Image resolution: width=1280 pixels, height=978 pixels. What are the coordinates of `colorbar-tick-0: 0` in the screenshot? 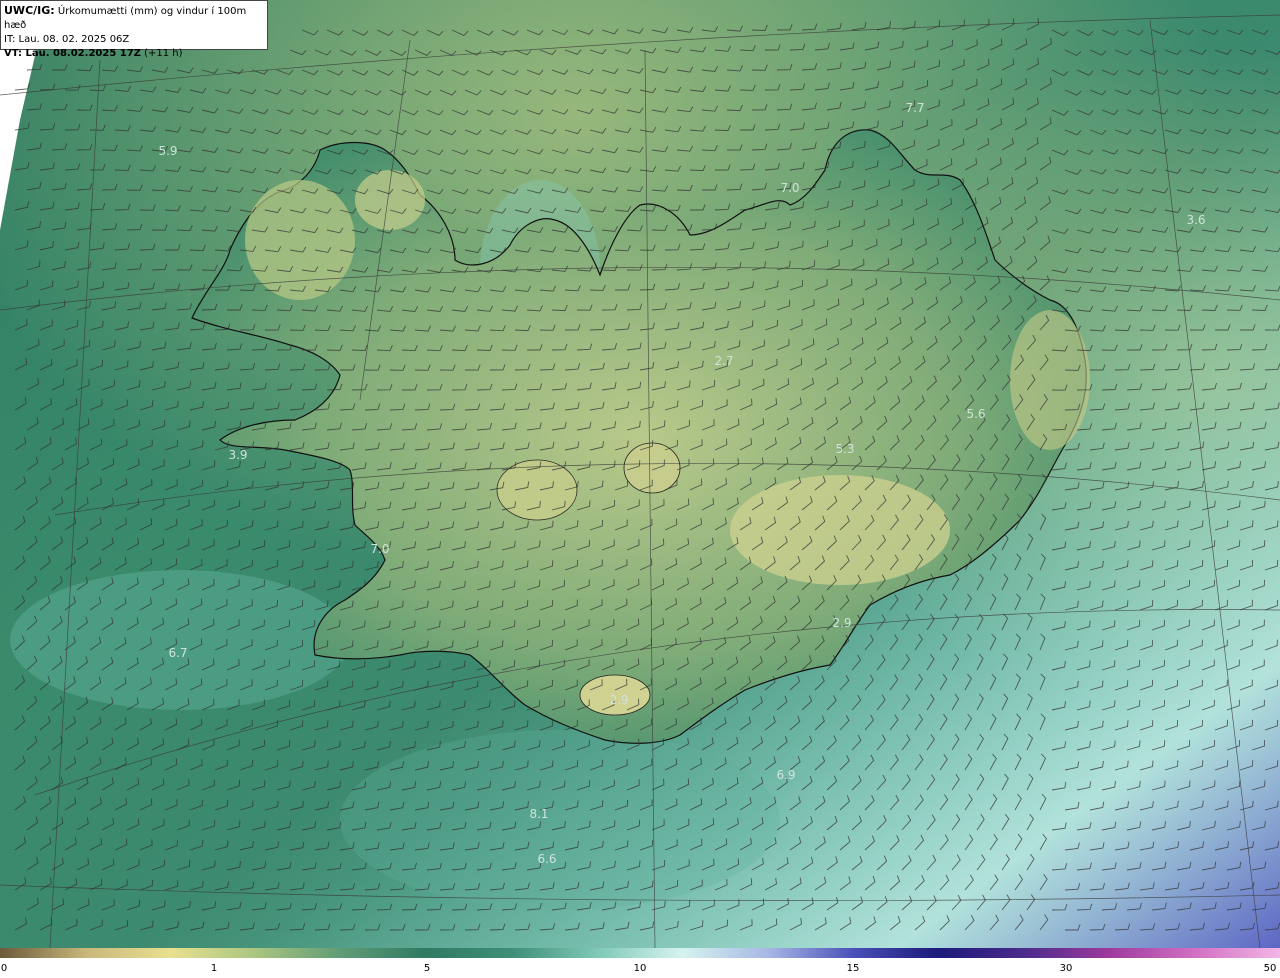 It's located at (4, 968).